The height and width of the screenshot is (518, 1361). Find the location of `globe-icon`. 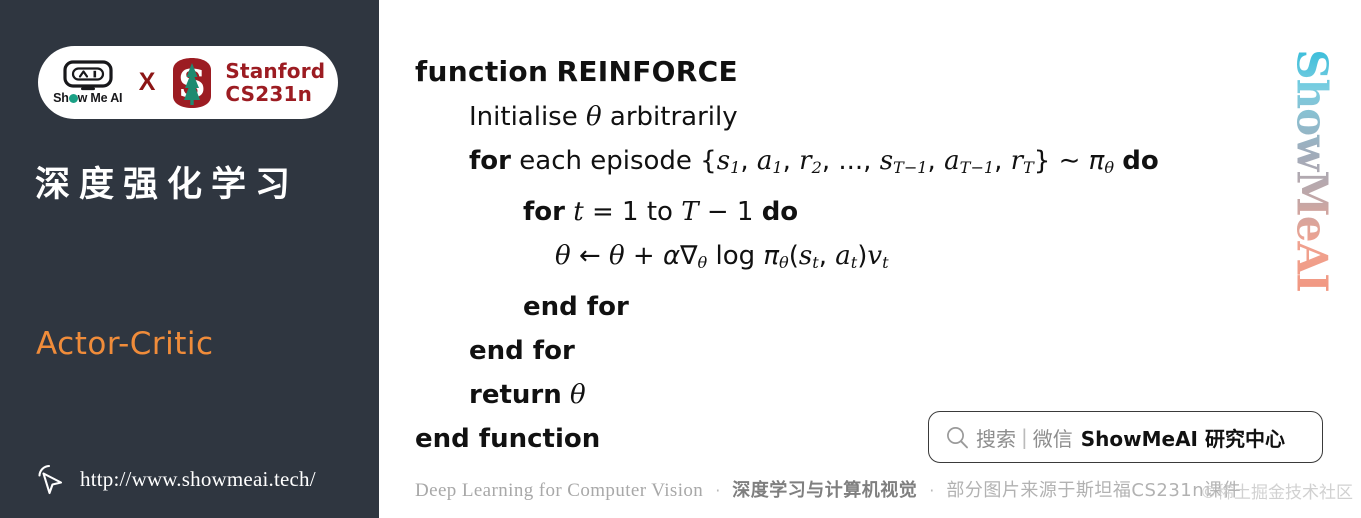

globe-icon is located at coordinates (73, 99).